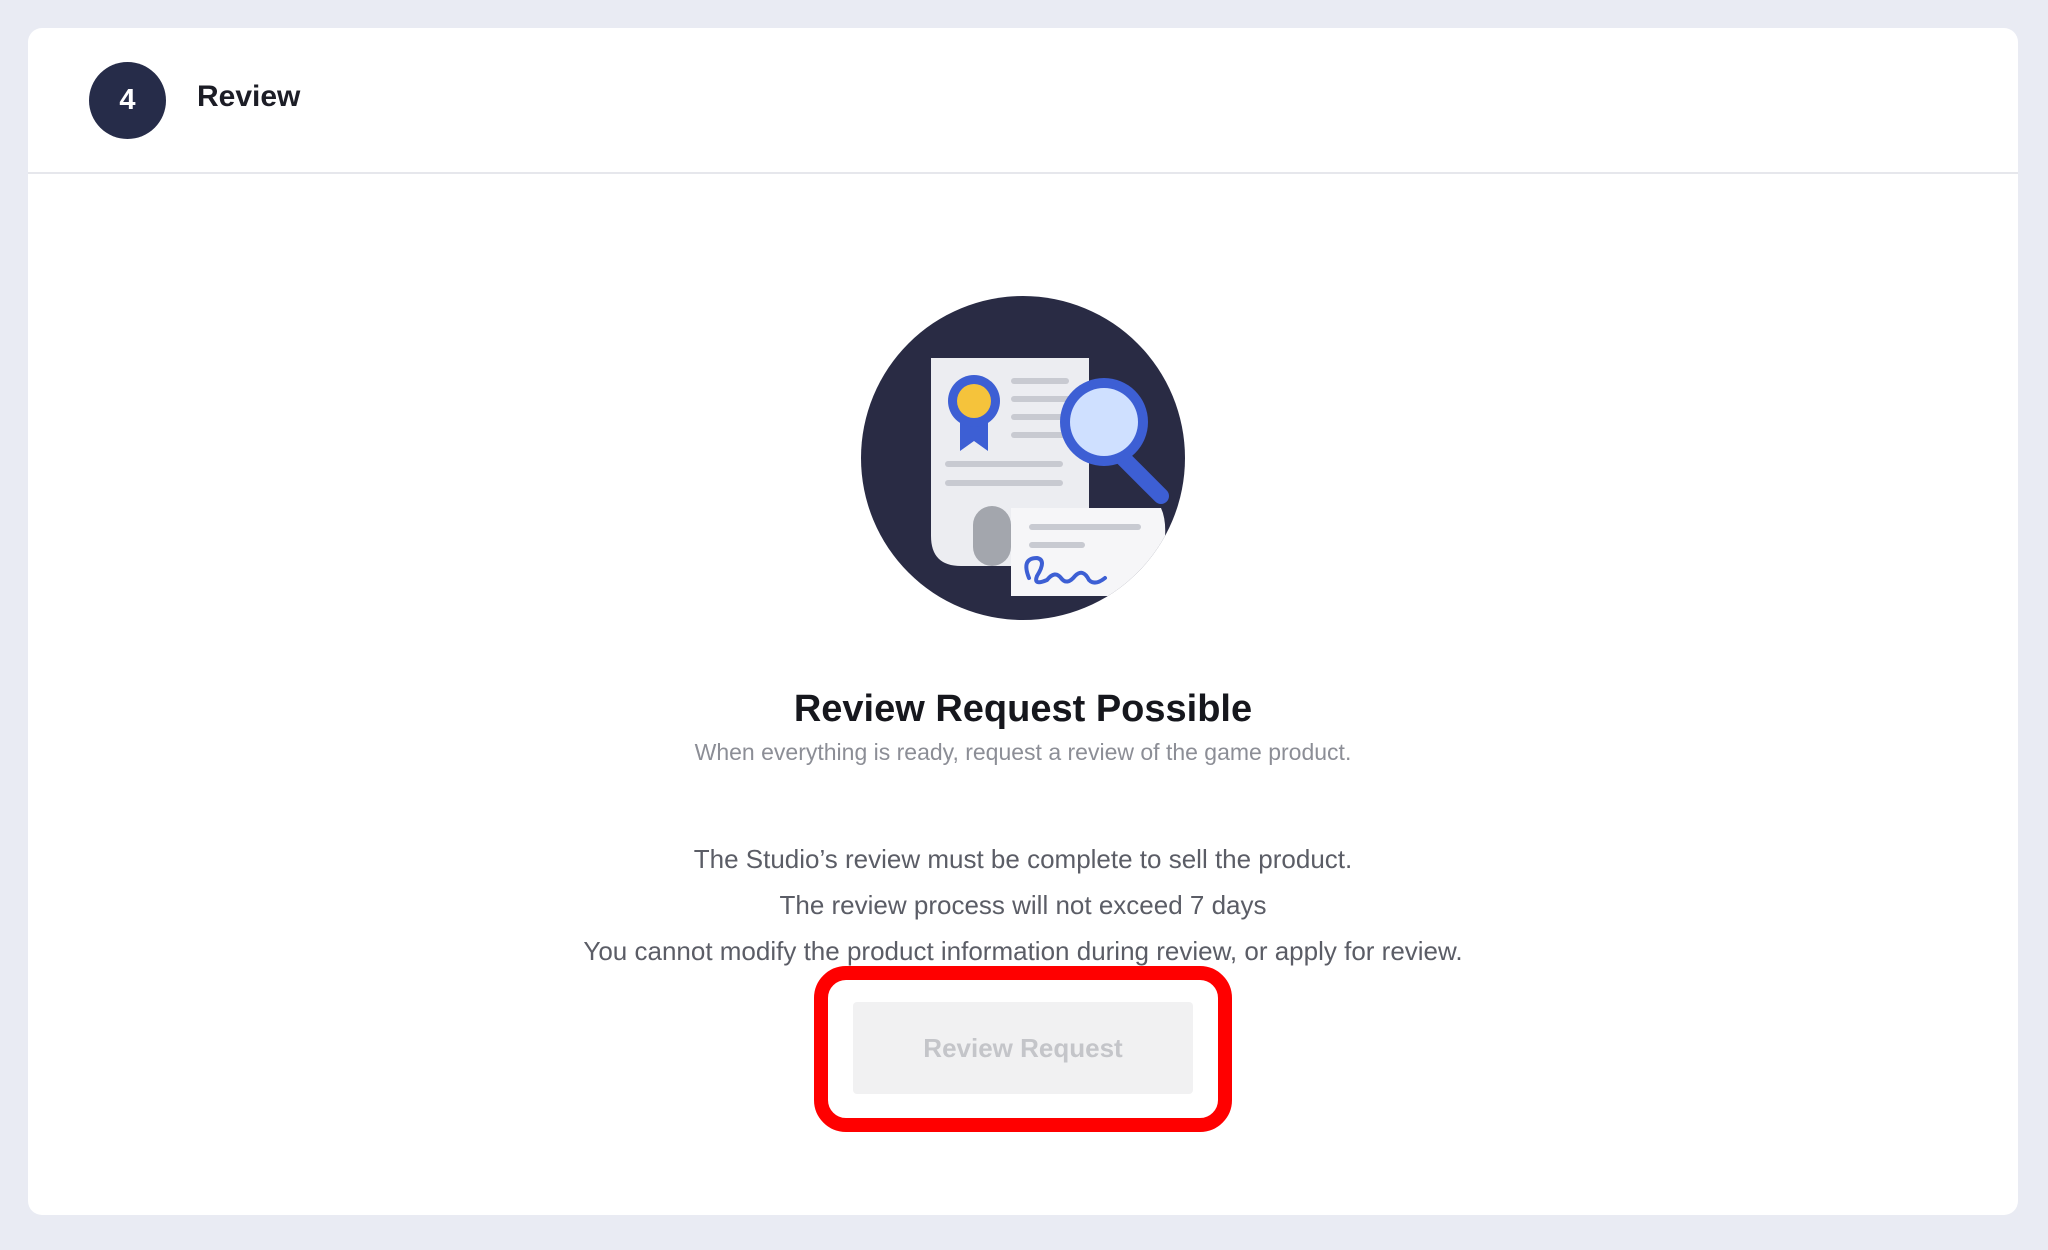  I want to click on step-title: Review, so click(249, 96).